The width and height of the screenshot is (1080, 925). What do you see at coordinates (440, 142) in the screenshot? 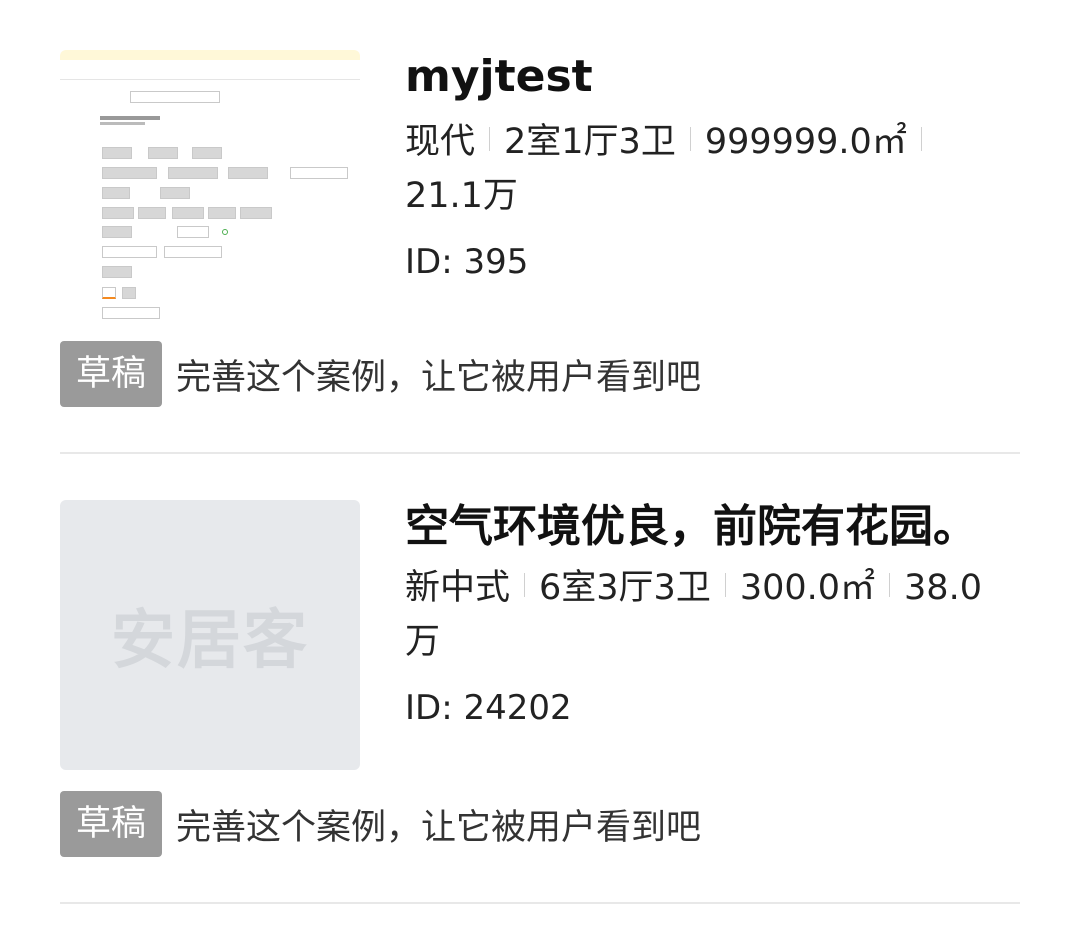
I see `case-style: 现代` at bounding box center [440, 142].